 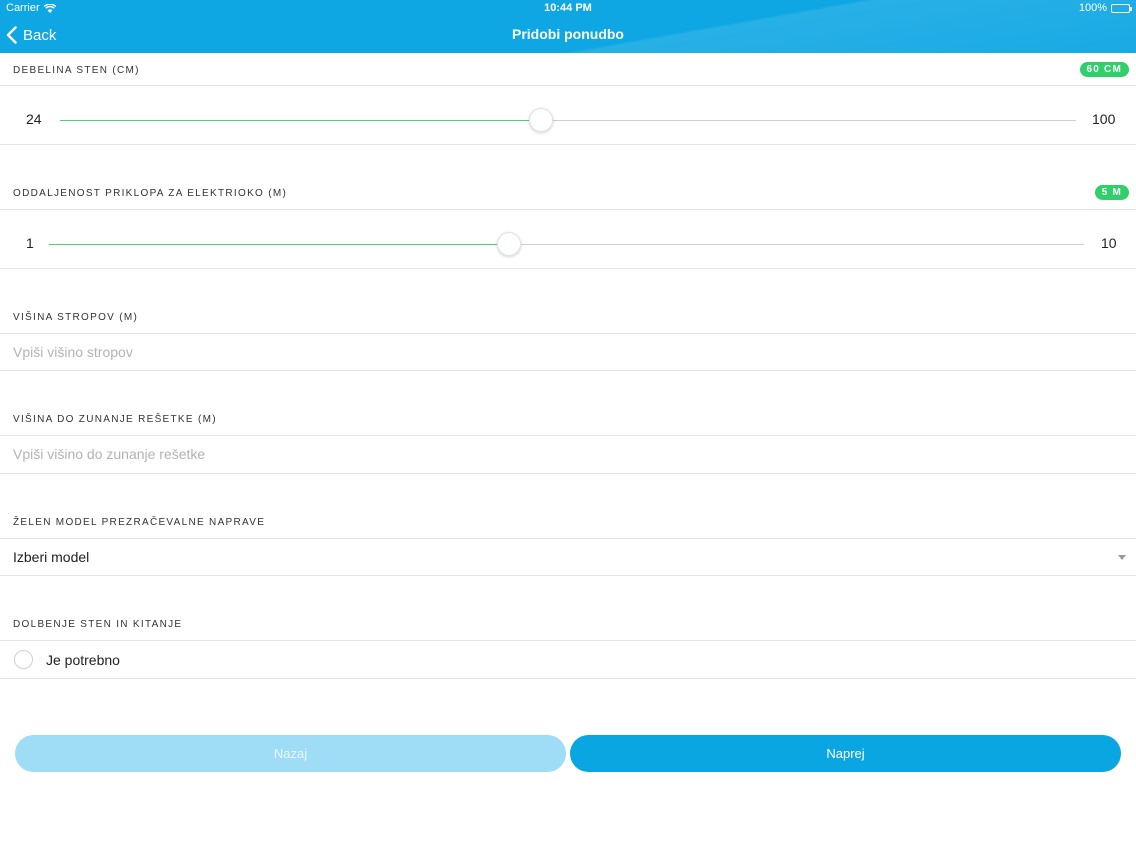 What do you see at coordinates (51, 557) in the screenshot?
I see `device-model-value: Izberi model` at bounding box center [51, 557].